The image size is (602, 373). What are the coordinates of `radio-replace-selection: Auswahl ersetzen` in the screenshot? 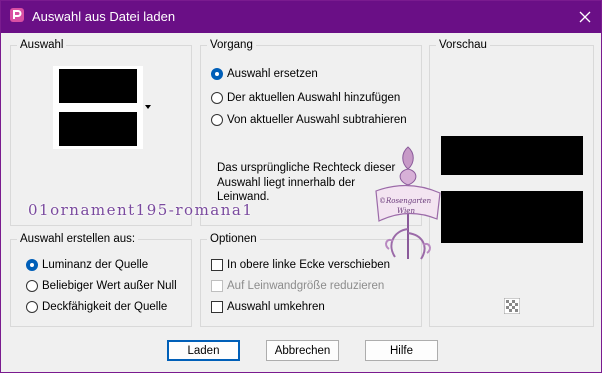 It's located at (264, 74).